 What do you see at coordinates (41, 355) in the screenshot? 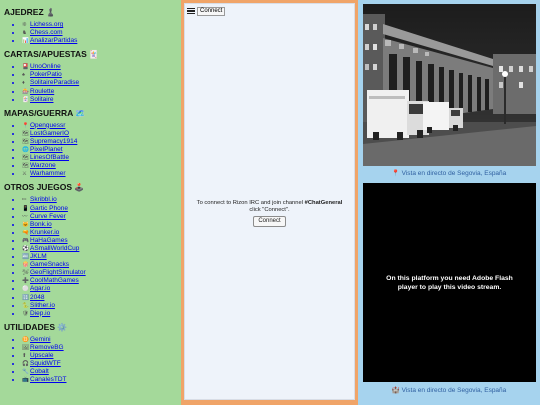
I see `site-link: Upscale` at bounding box center [41, 355].